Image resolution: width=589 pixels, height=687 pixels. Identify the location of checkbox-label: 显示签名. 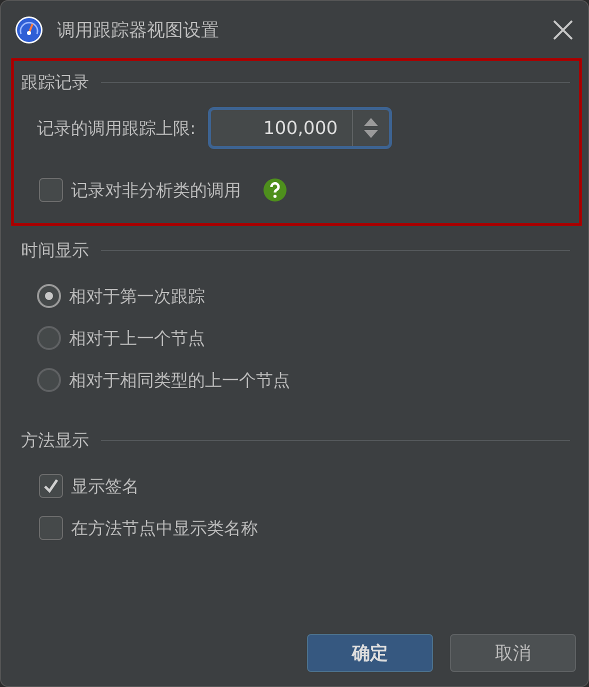
(105, 486).